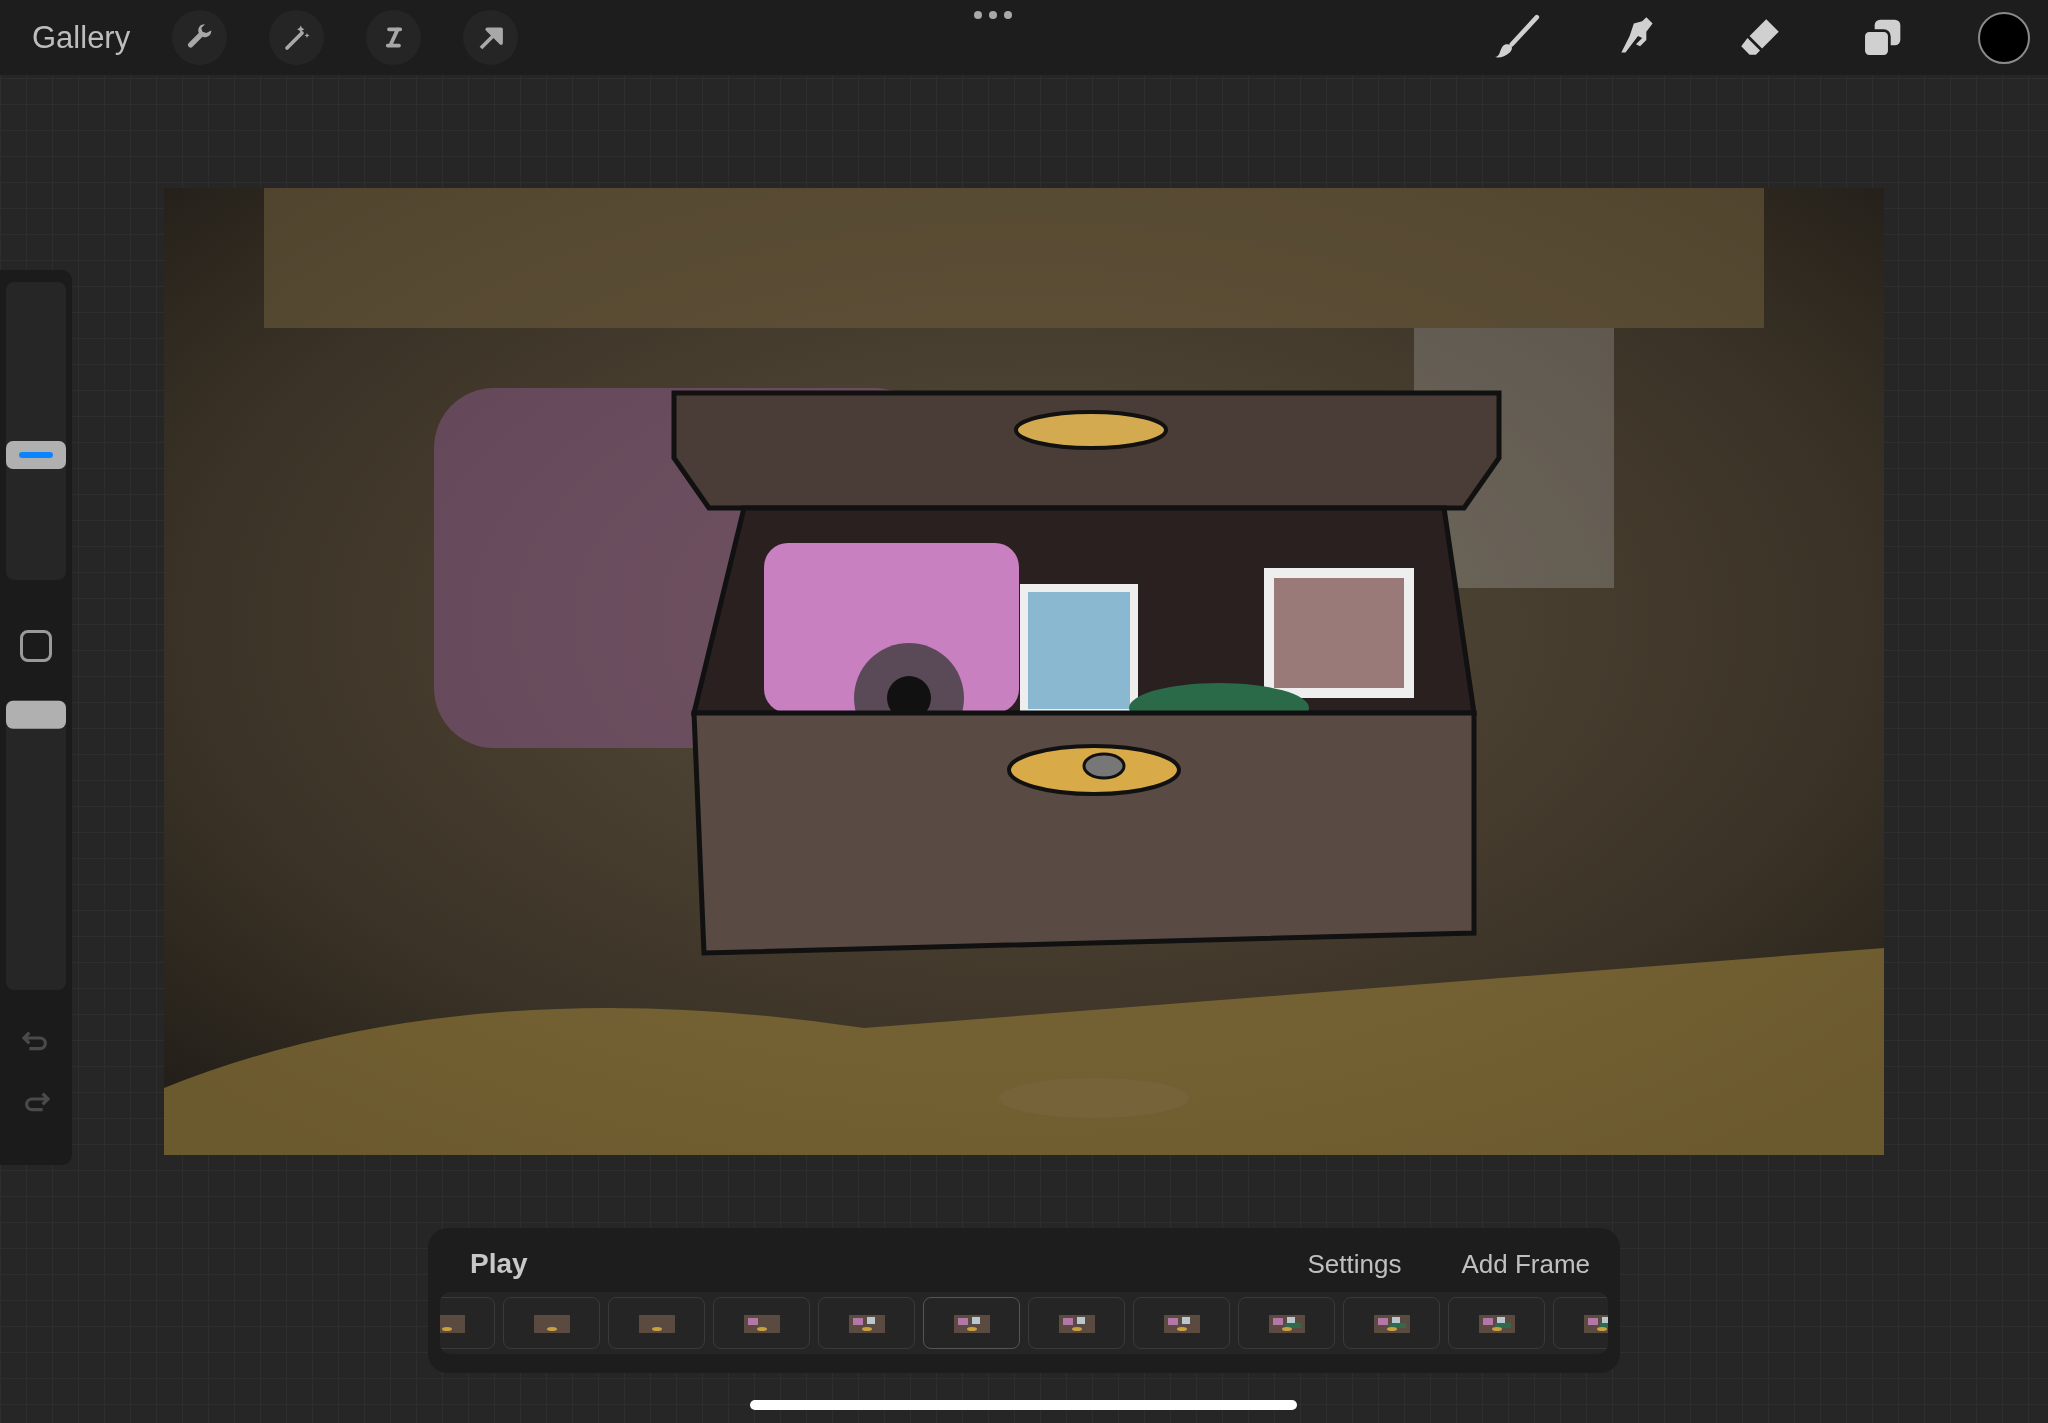 The height and width of the screenshot is (1423, 2048). Describe the element at coordinates (993, 15) in the screenshot. I see `more-dots-icon` at that location.